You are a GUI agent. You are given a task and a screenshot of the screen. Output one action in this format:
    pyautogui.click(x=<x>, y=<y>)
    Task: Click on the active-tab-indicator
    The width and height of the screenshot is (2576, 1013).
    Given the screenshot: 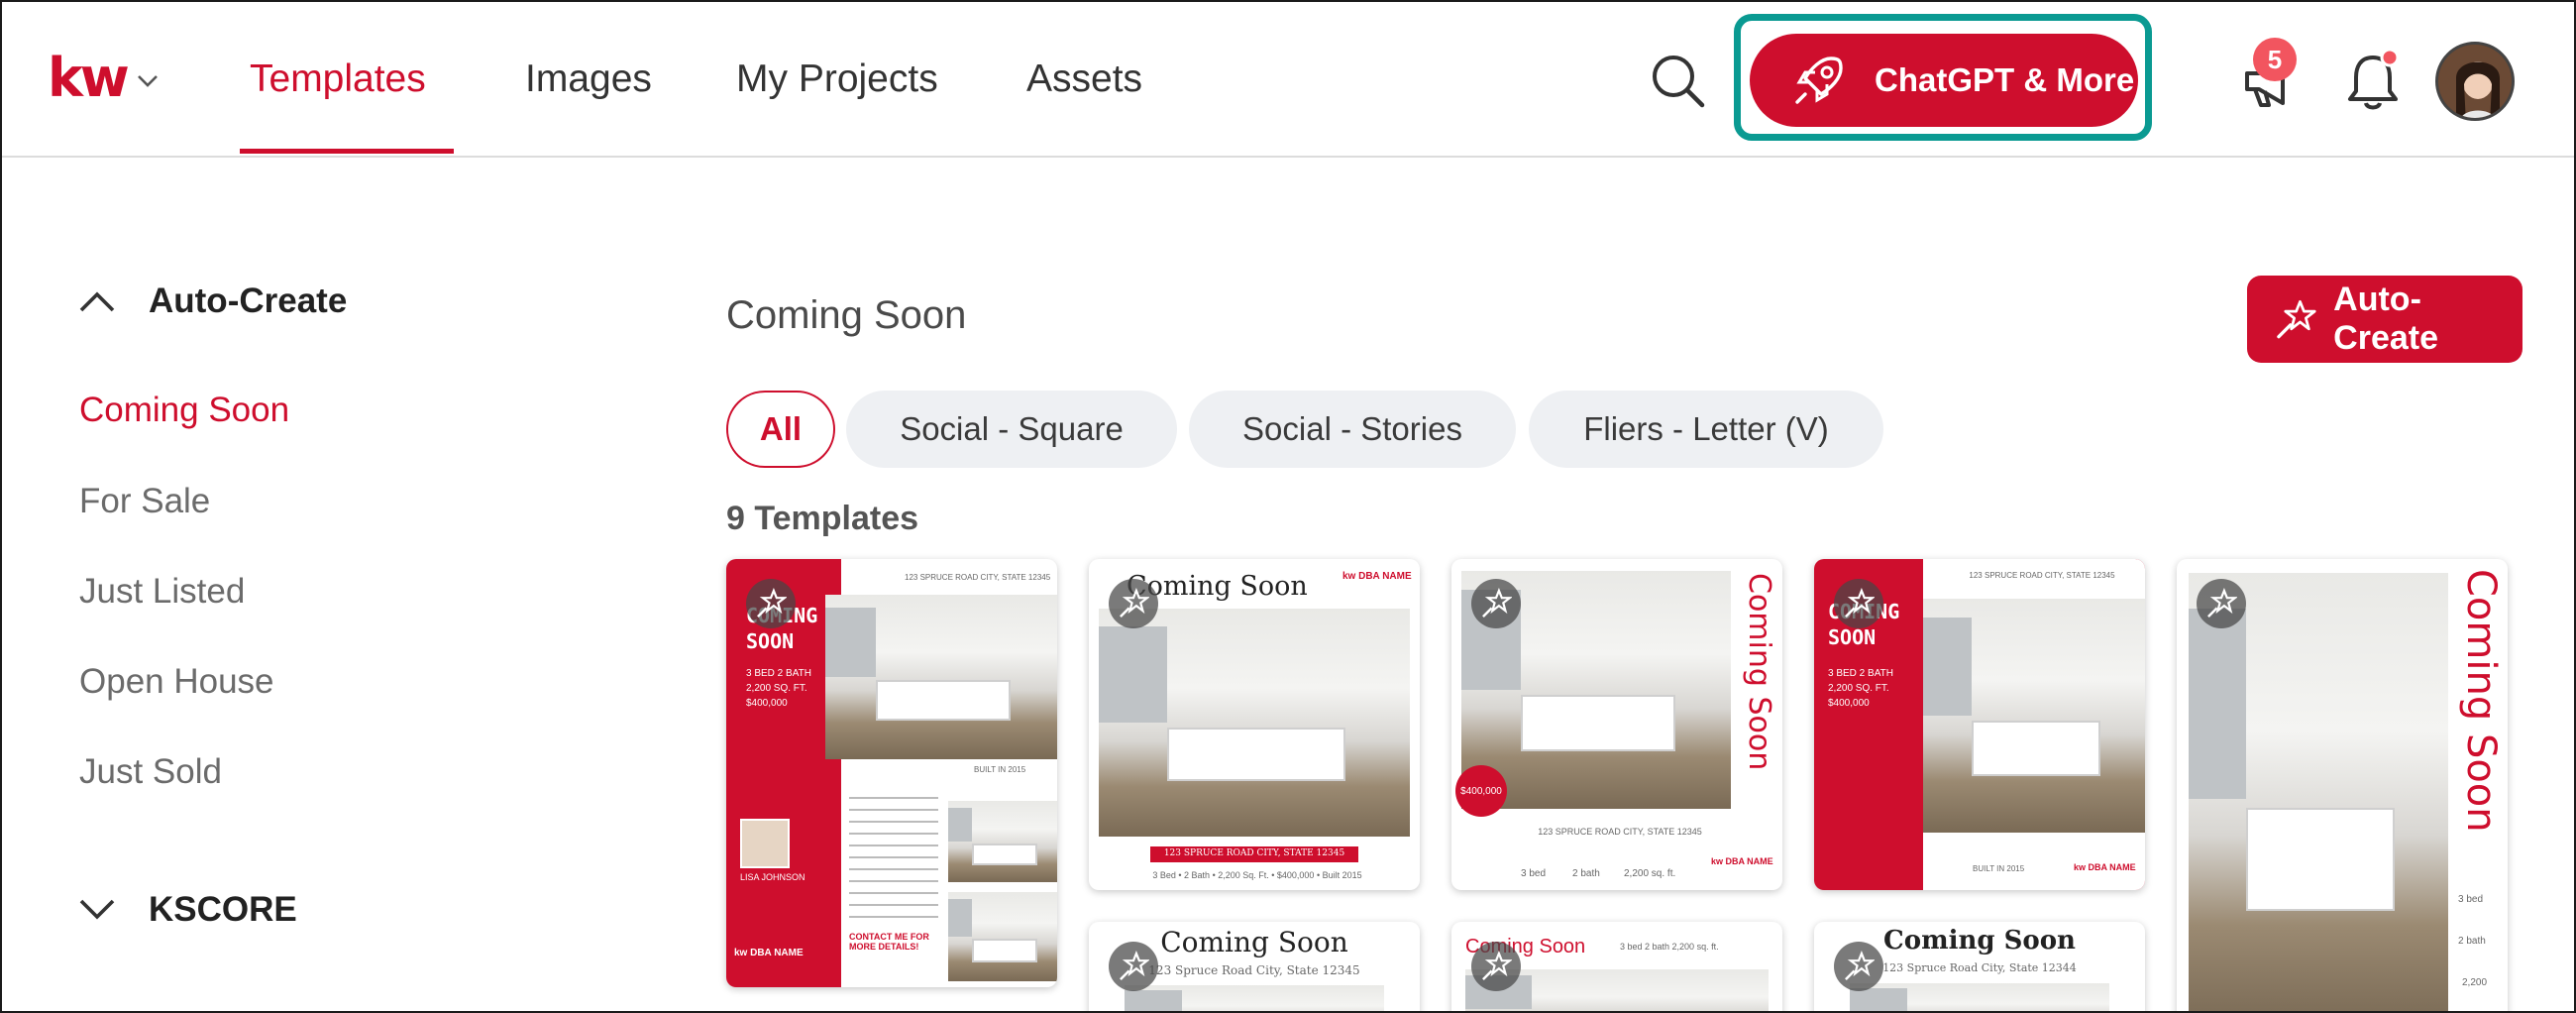 What is the action you would take?
    pyautogui.click(x=347, y=151)
    